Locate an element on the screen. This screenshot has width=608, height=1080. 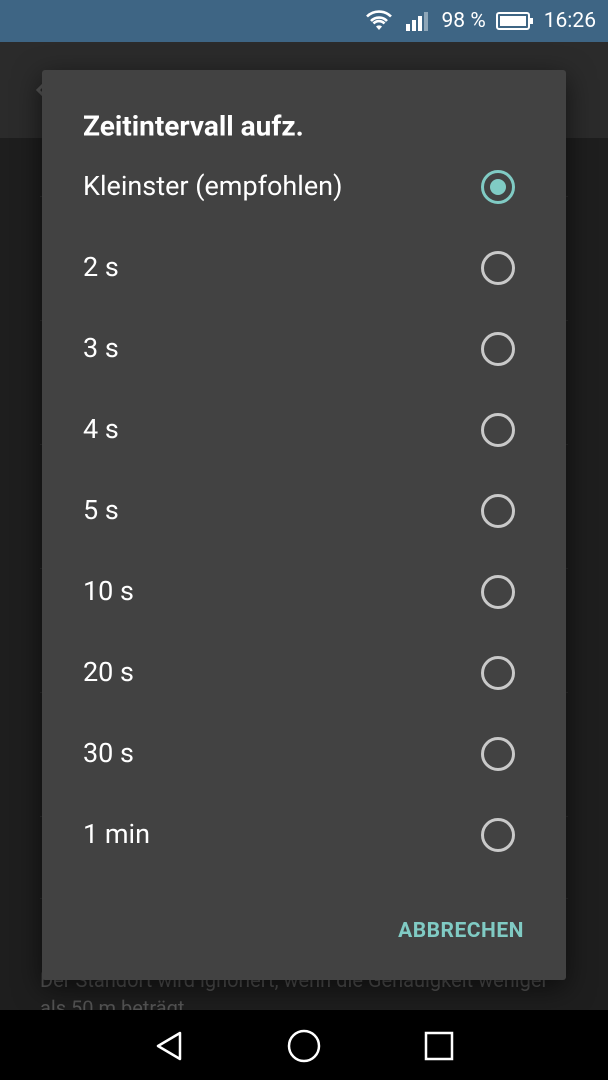
dialog-title: Zeitintervall aufz. is located at coordinates (193, 126).